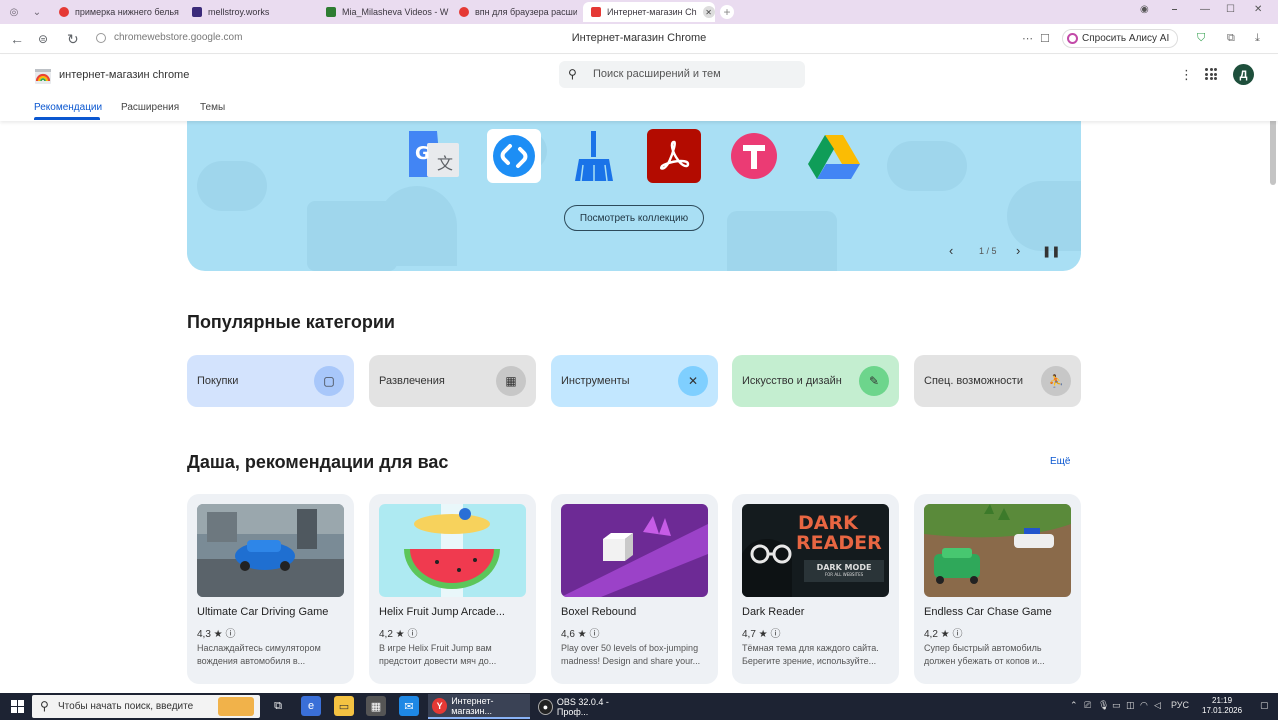 The image size is (1278, 720). I want to click on taskbar-clock: 21:19 17.01.2026, so click(1222, 706).